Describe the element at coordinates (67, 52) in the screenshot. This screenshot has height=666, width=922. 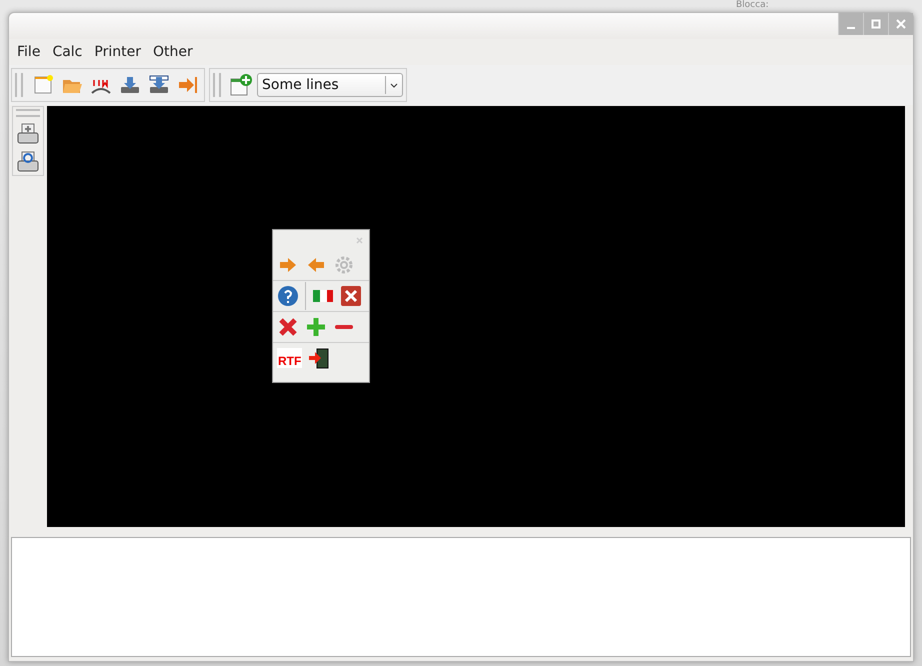
I see `menu-item: Calc` at that location.